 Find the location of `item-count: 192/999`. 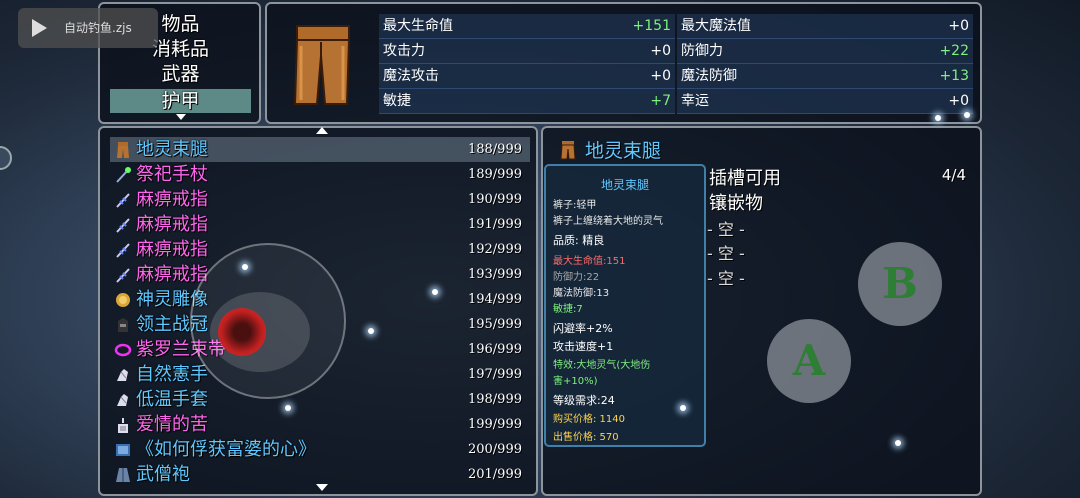

item-count: 192/999 is located at coordinates (494, 249).